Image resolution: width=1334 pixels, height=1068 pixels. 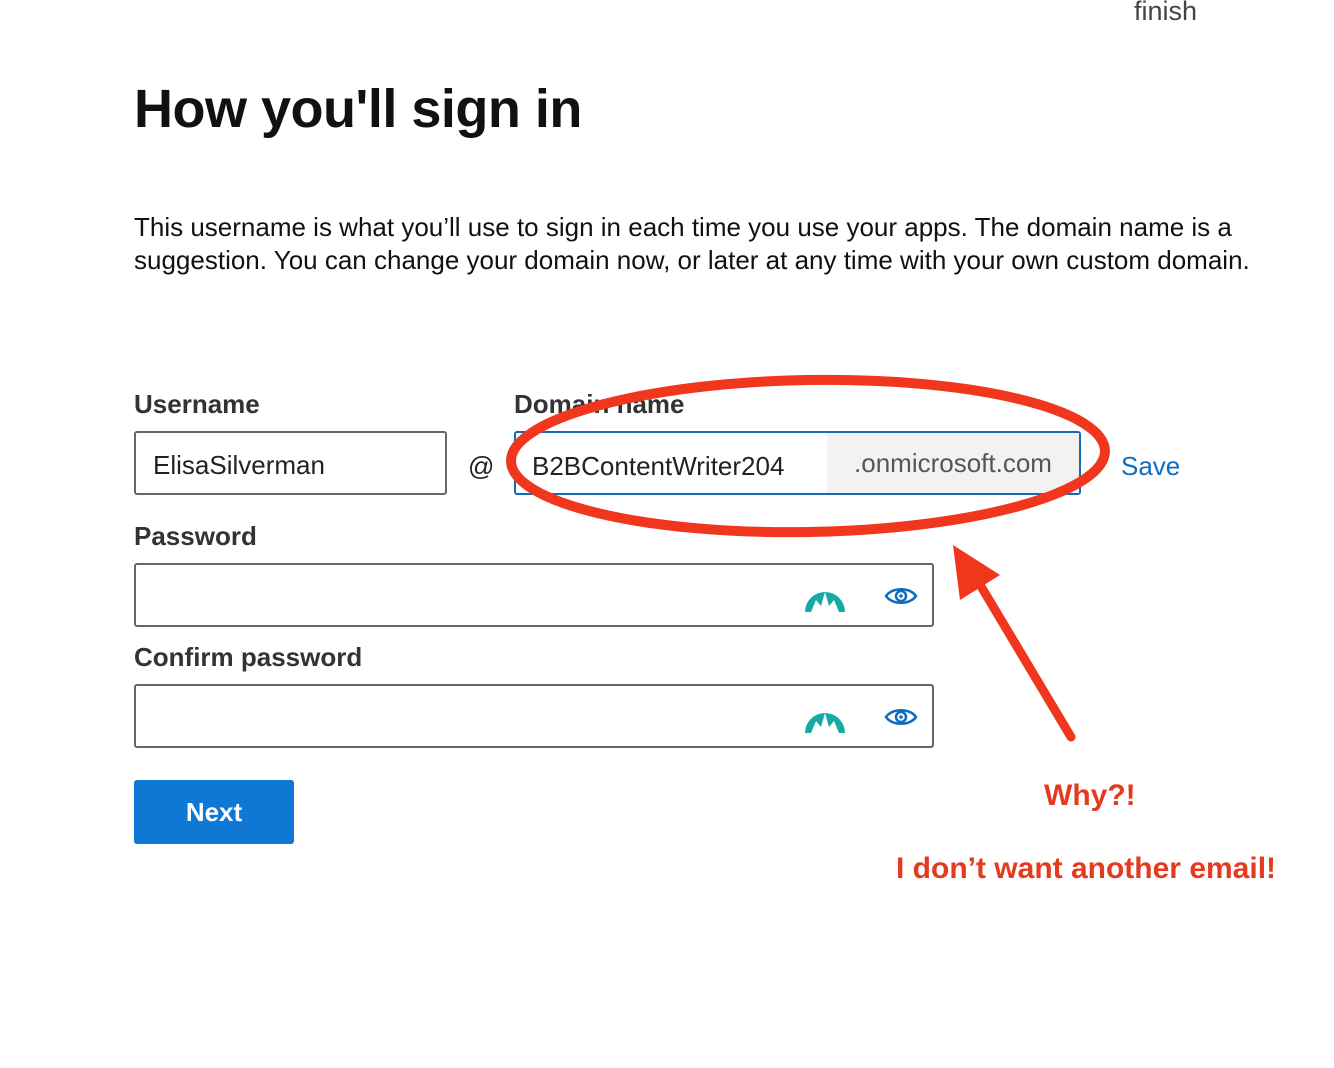 What do you see at coordinates (976, 572) in the screenshot?
I see `annotation-arrow-head` at bounding box center [976, 572].